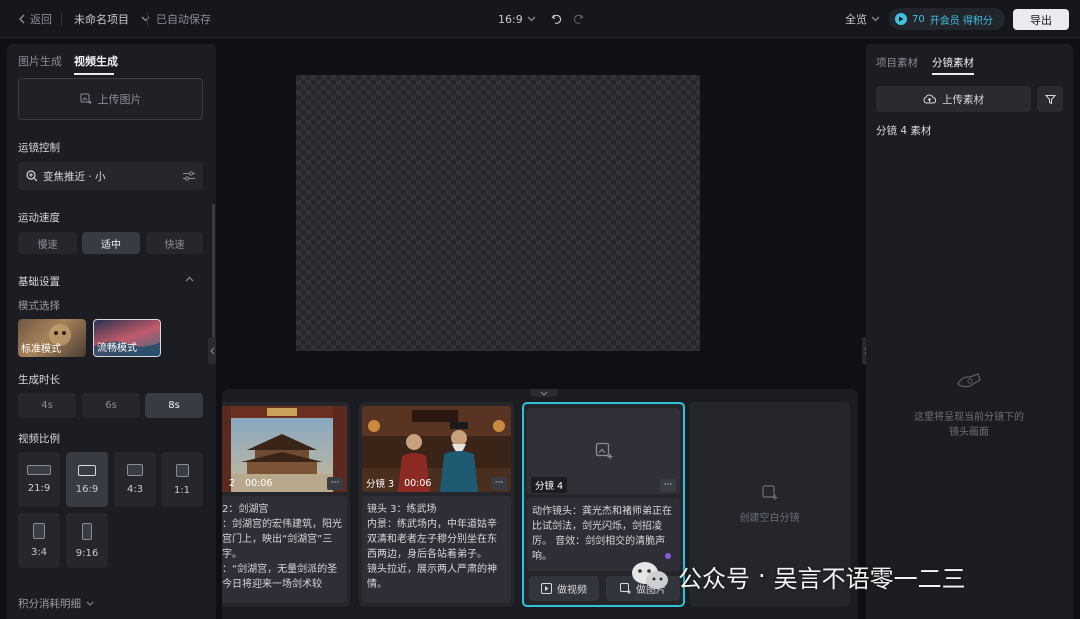 The image size is (1080, 619). What do you see at coordinates (963, 99) in the screenshot?
I see `upload-asset-label: 上传素材` at bounding box center [963, 99].